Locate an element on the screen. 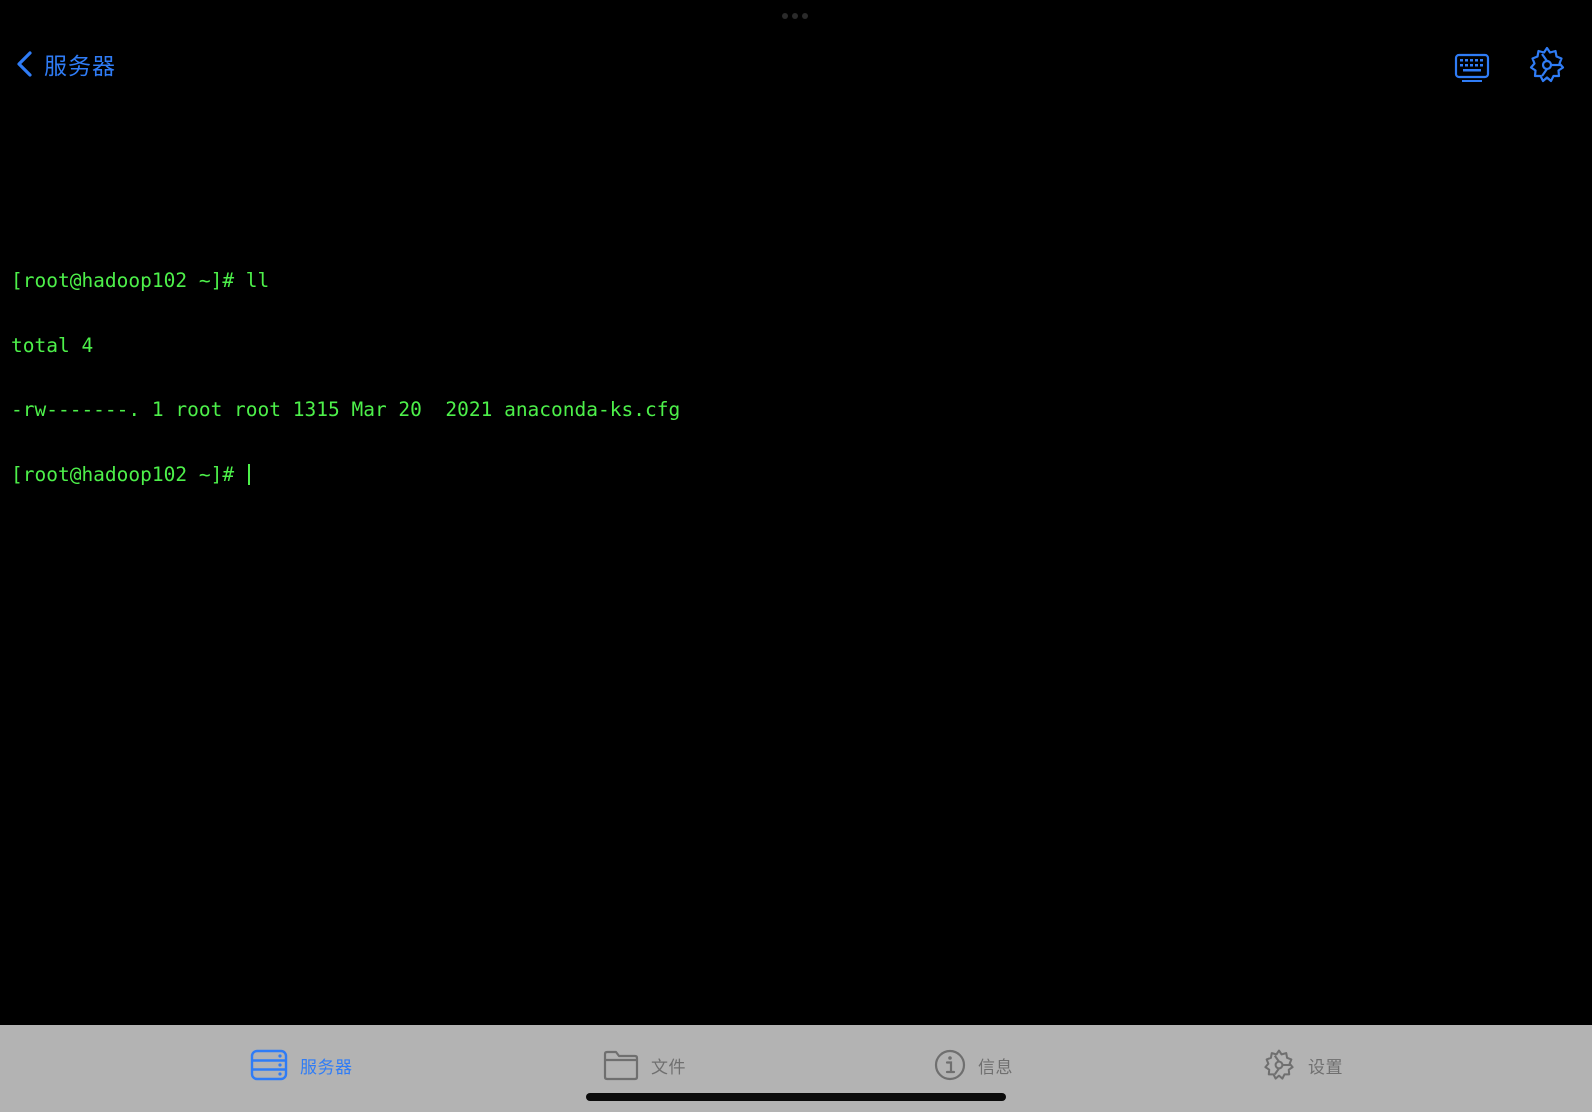 This screenshot has height=1112, width=1592. home-indicator is located at coordinates (796, 1097).